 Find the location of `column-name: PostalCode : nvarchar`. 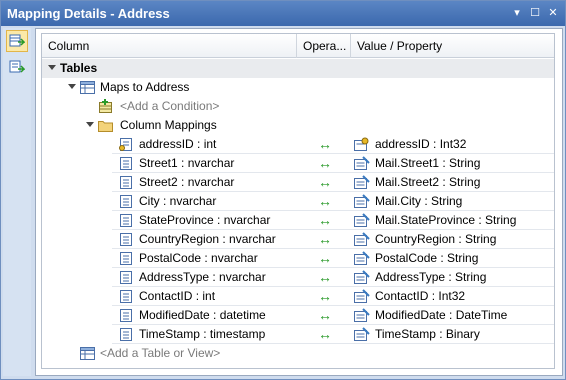

column-name: PostalCode : nvarchar is located at coordinates (198, 258).